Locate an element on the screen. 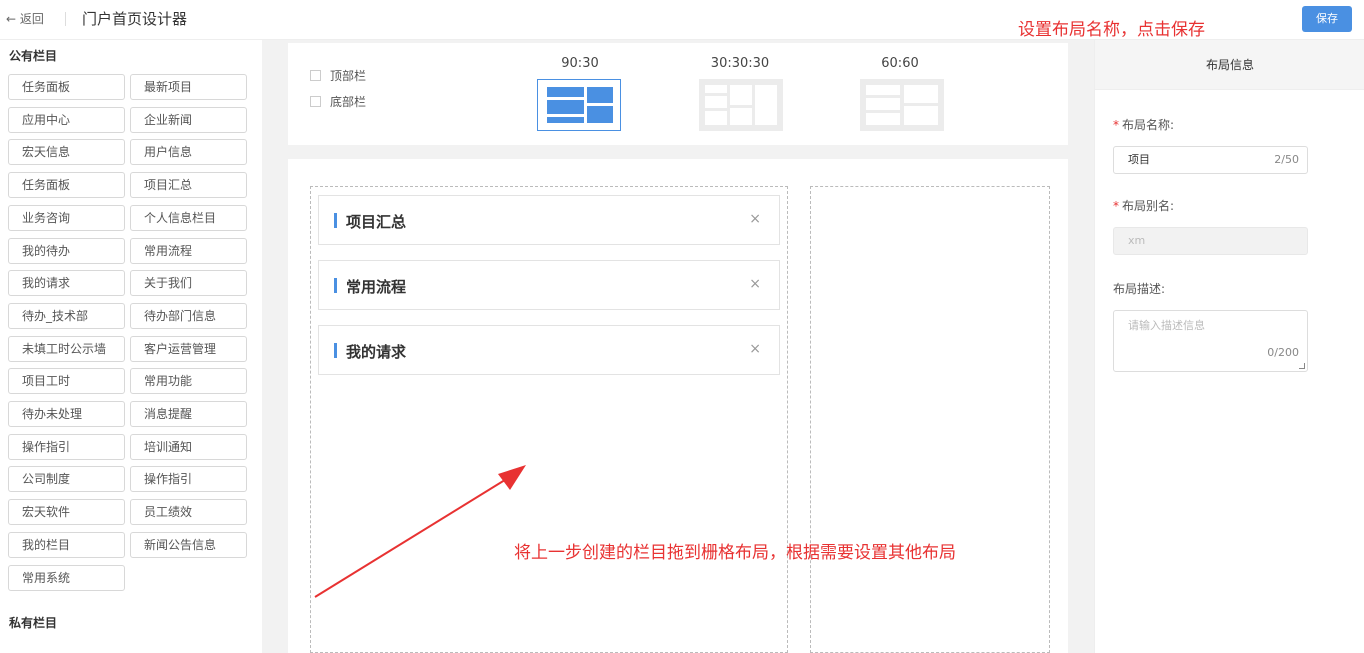 This screenshot has height=653, width=1364. column-chip: 客户运营管理 is located at coordinates (188, 348).